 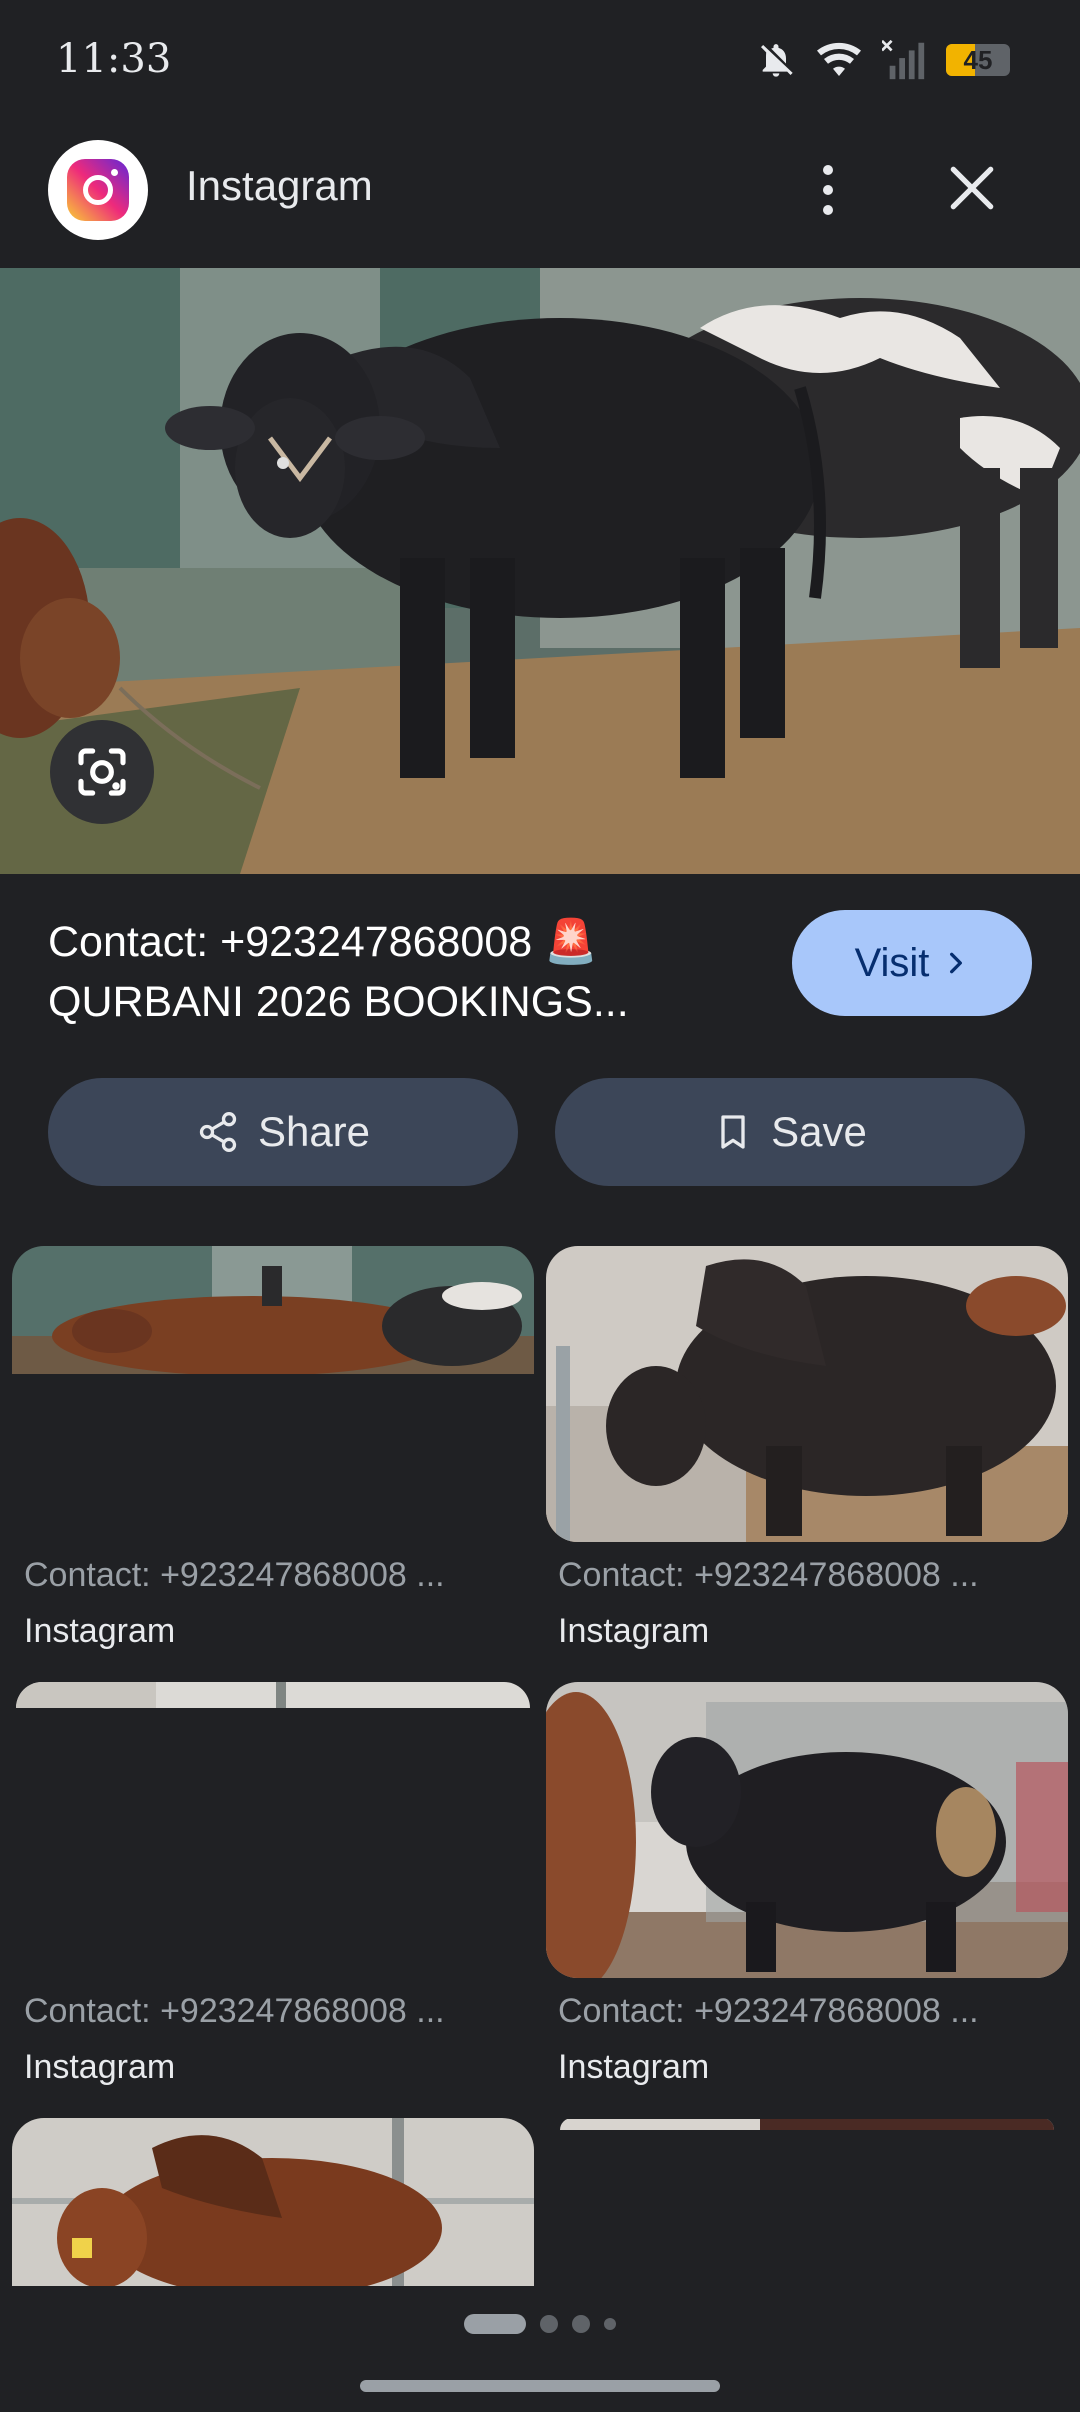 I want to click on gesture-home-bar, so click(x=540, y=2386).